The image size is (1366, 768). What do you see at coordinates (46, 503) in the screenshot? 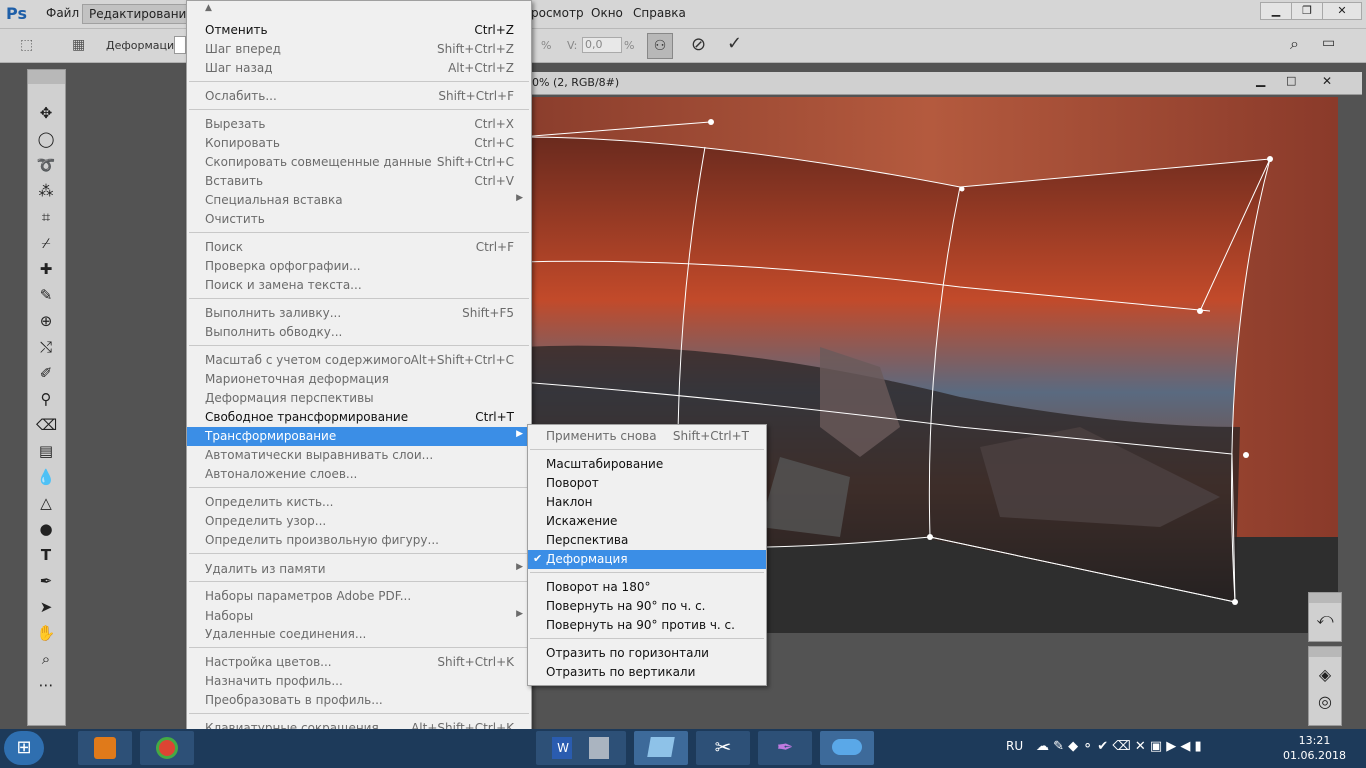
I see `sharpen-tool-icon: △` at bounding box center [46, 503].